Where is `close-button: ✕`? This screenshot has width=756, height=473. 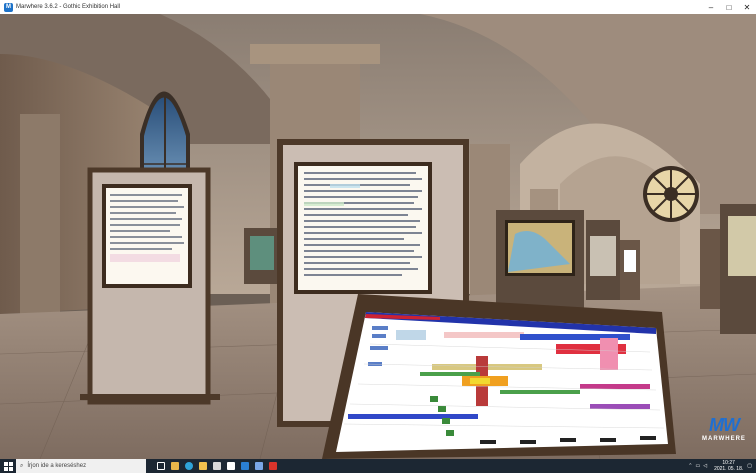
close-button: ✕ is located at coordinates (747, 7).